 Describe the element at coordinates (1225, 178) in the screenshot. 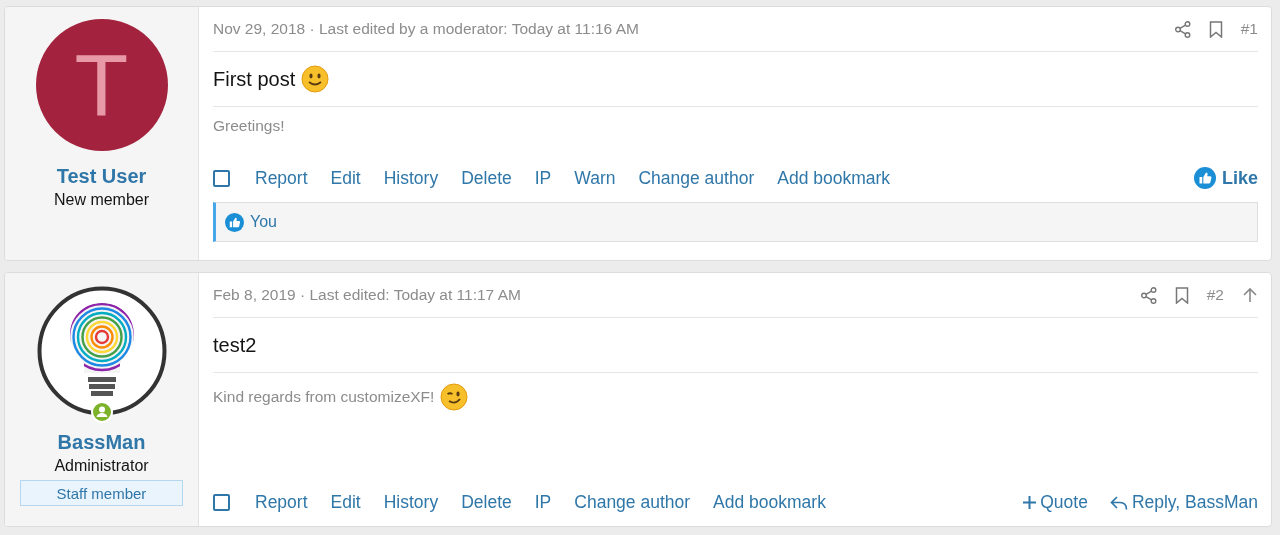

I see `like-button: Like` at that location.